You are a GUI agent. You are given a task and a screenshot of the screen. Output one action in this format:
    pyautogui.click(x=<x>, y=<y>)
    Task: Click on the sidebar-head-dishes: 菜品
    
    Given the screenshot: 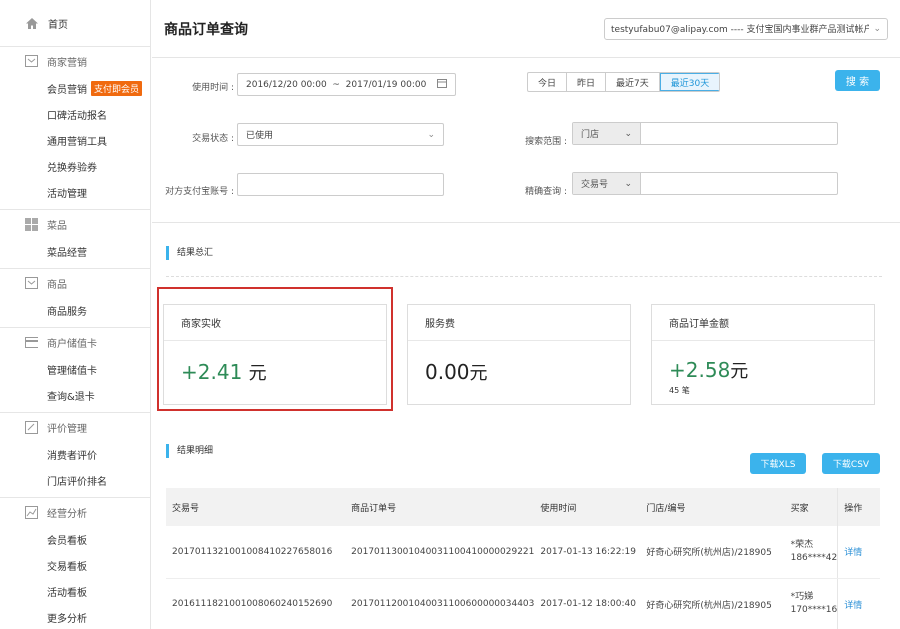 What is the action you would take?
    pyautogui.click(x=75, y=224)
    